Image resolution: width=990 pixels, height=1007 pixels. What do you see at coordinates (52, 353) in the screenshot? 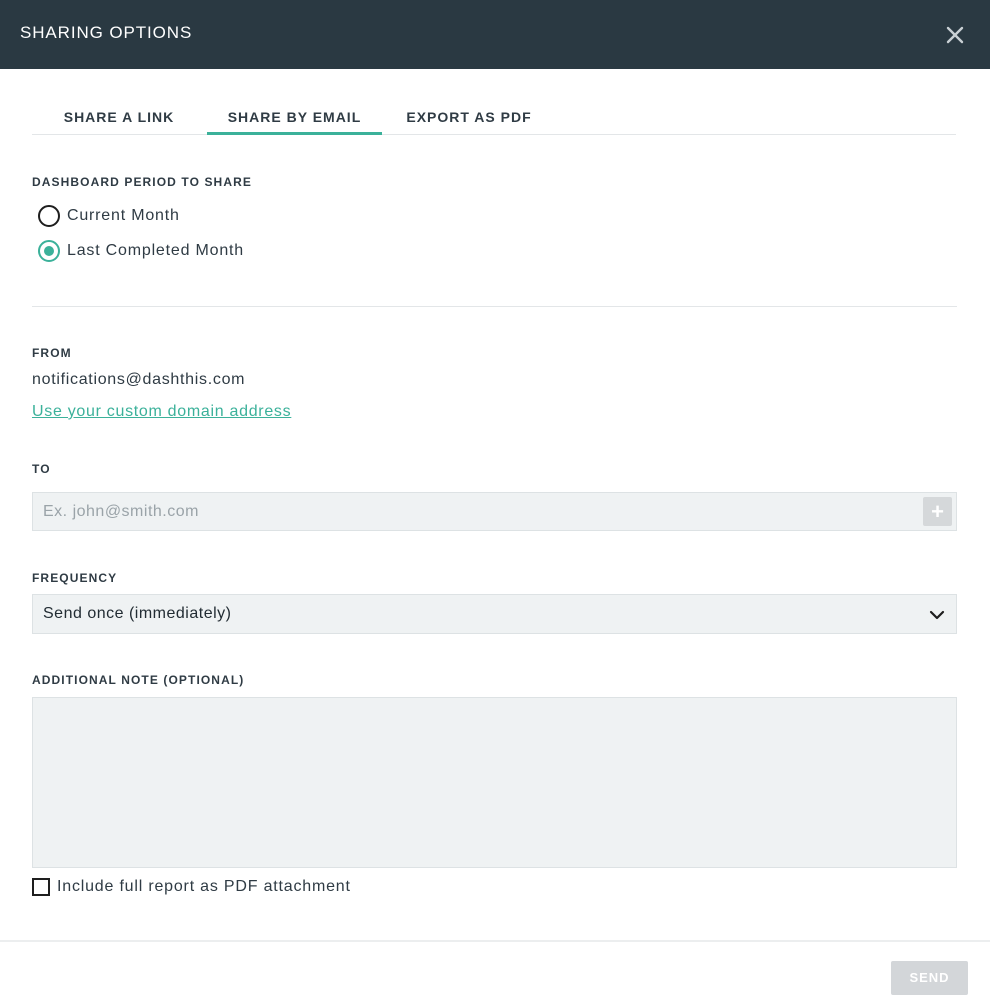
I see `from-label: FROM` at bounding box center [52, 353].